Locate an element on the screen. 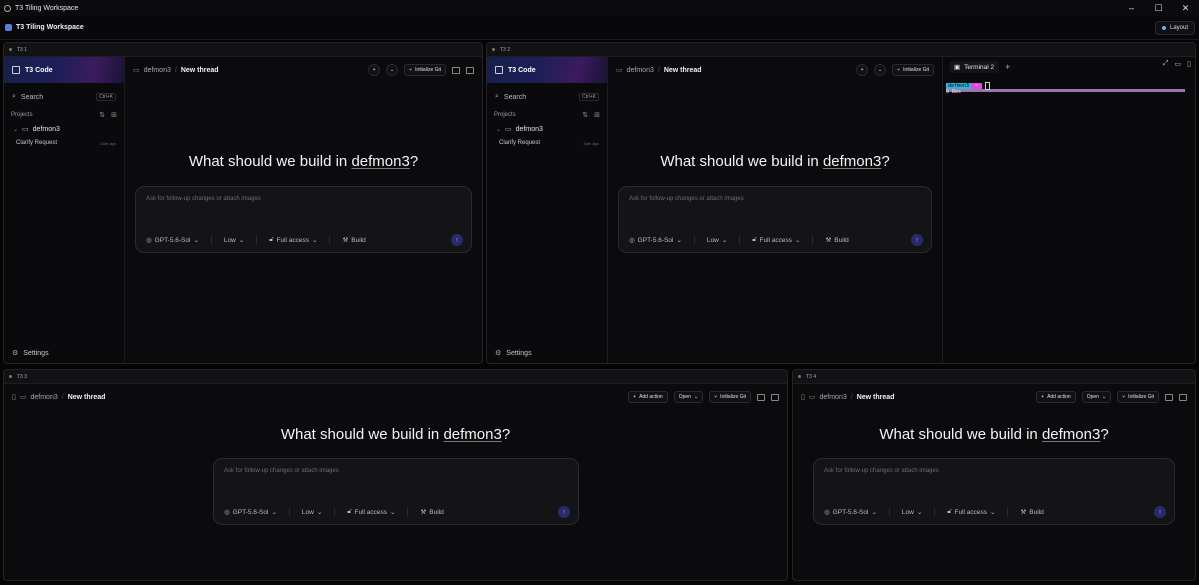 The width and height of the screenshot is (1199, 585). access-label: Full access is located at coordinates (971, 512).